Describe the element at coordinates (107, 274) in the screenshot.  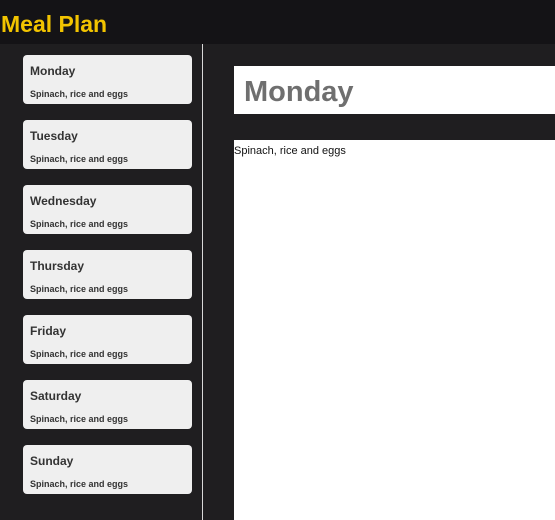
I see `sidebar-item-thursday: Thursday Spinach, rice and eggs` at that location.